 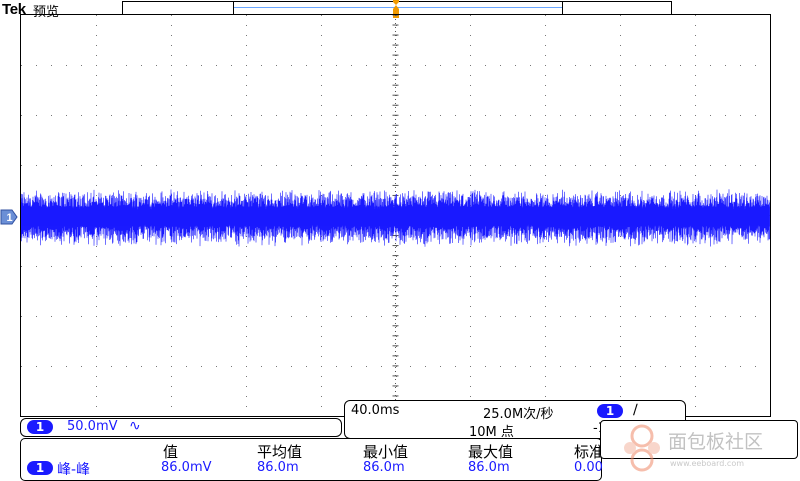 What do you see at coordinates (278, 467) in the screenshot?
I see `measurement-mean: 86.0m` at bounding box center [278, 467].